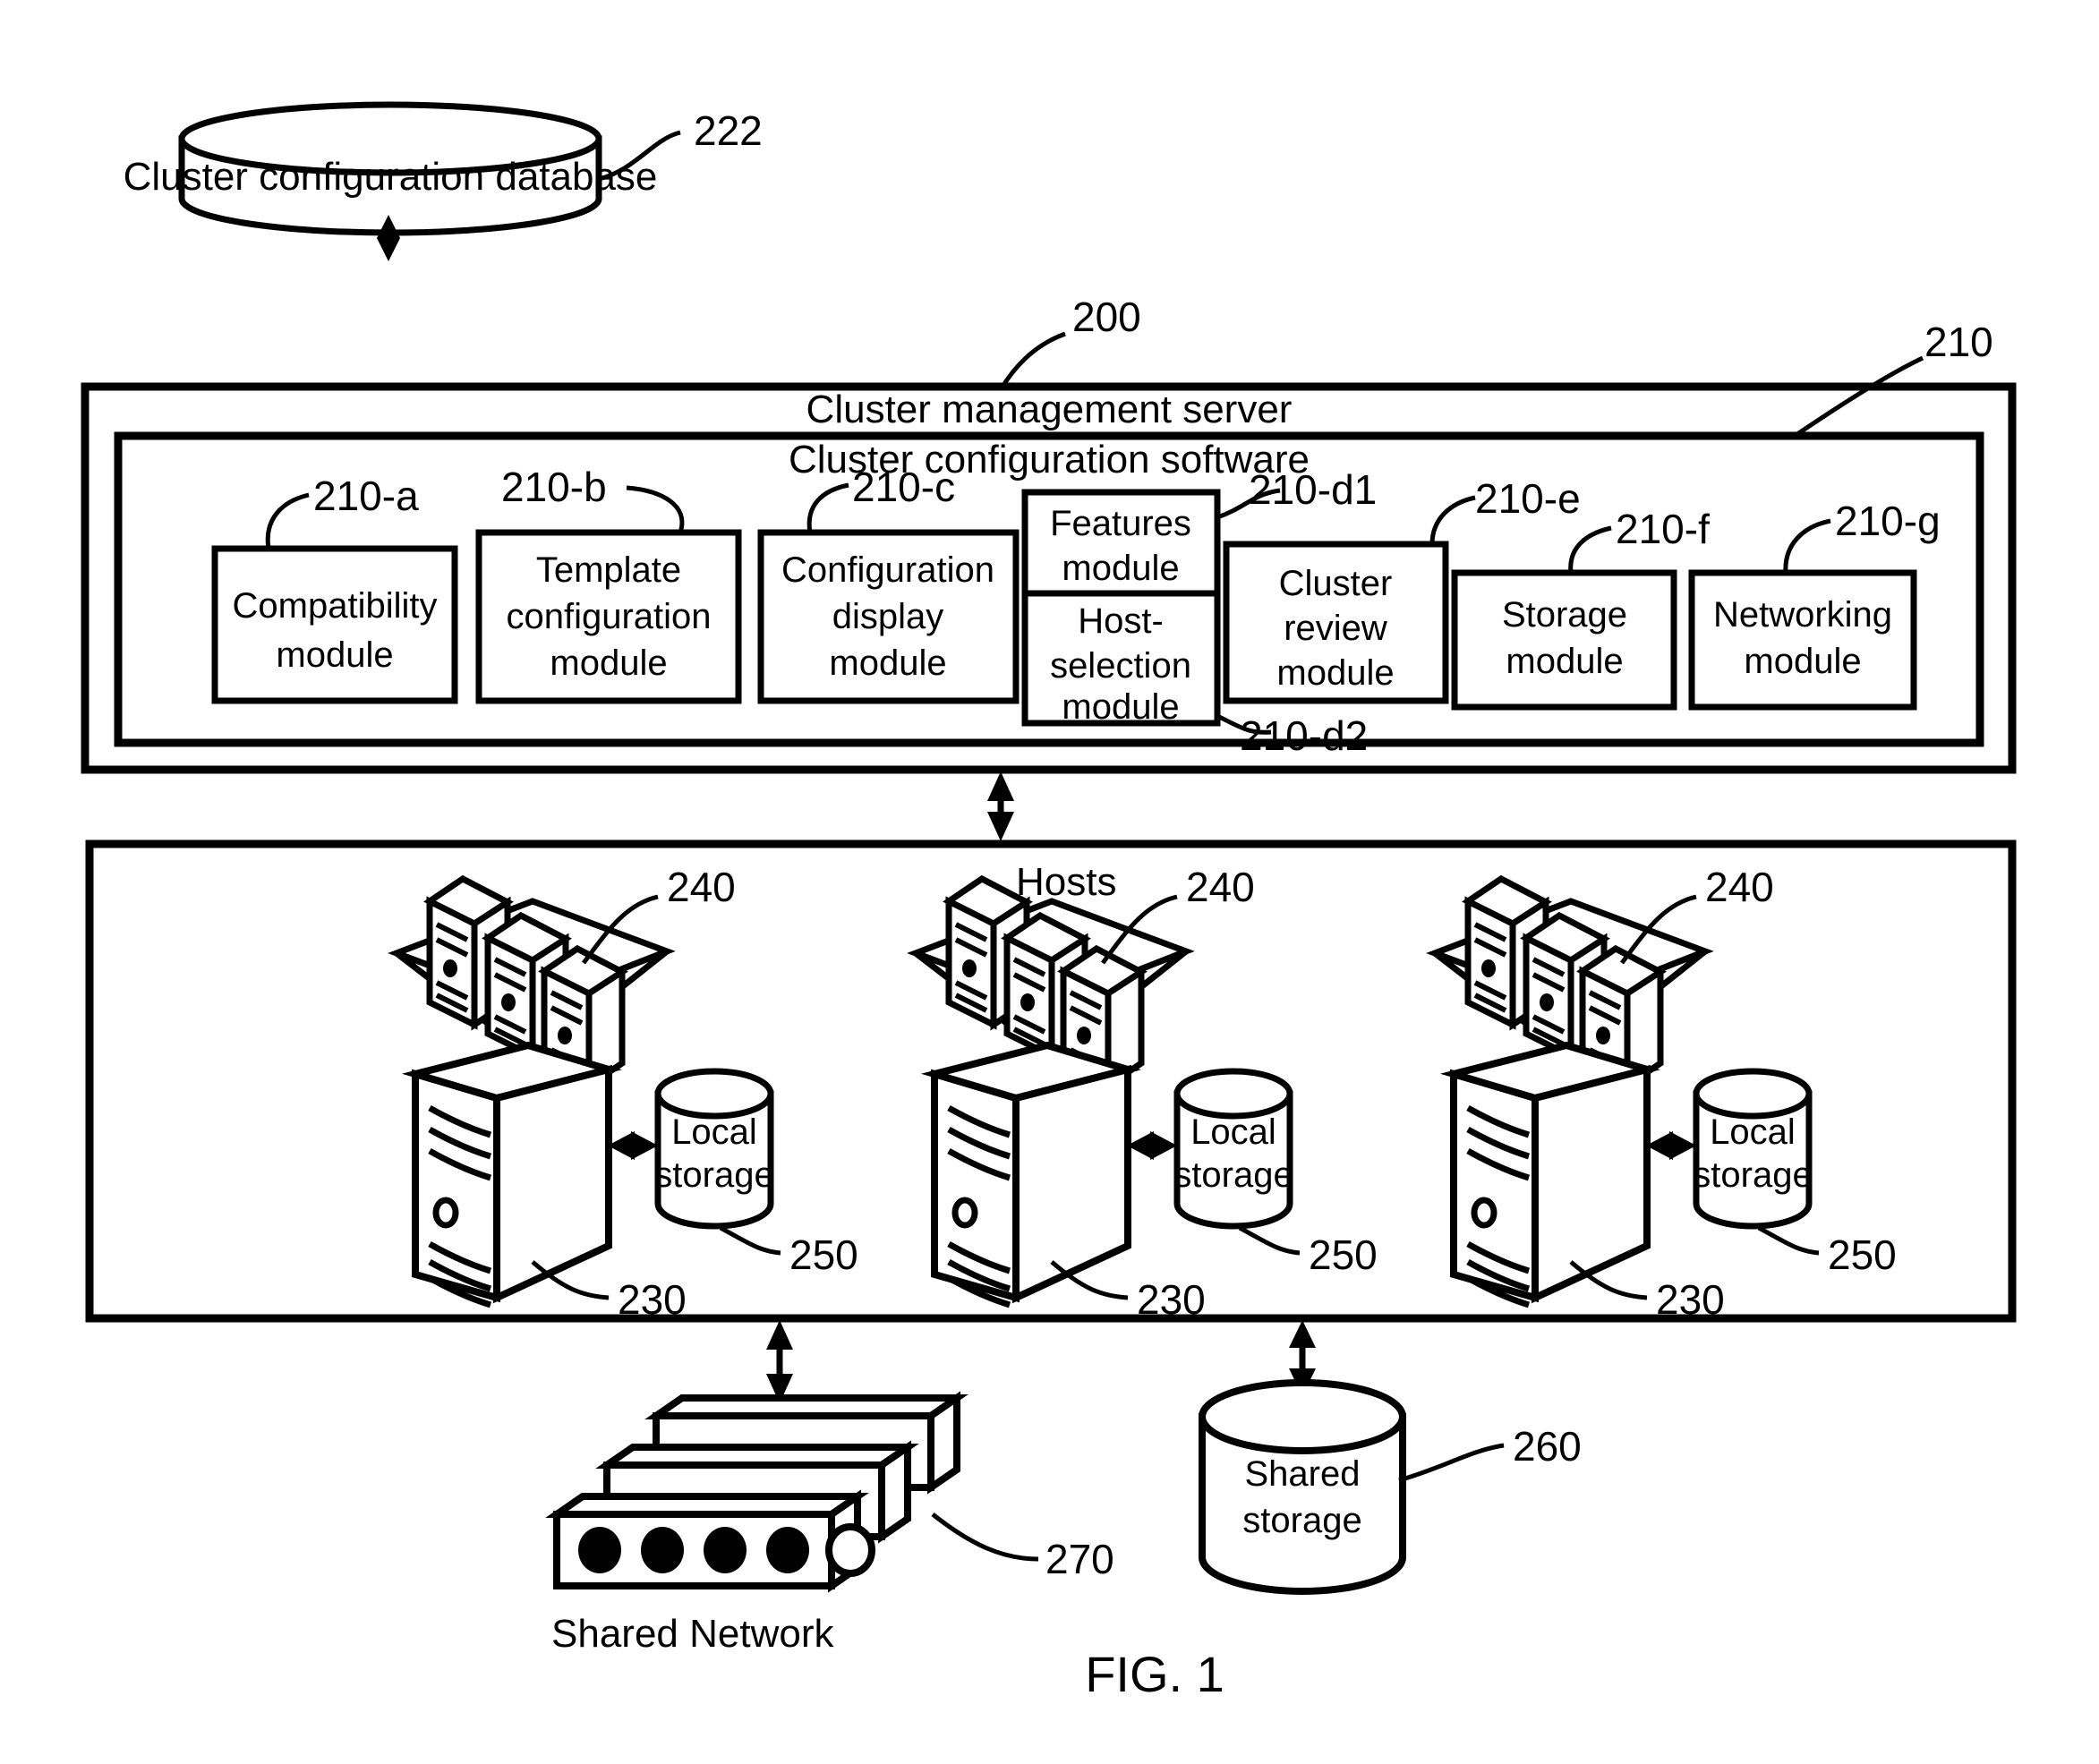 The width and height of the screenshot is (2099, 1764). I want to click on local-storage-1: Local storage, so click(714, 1149).